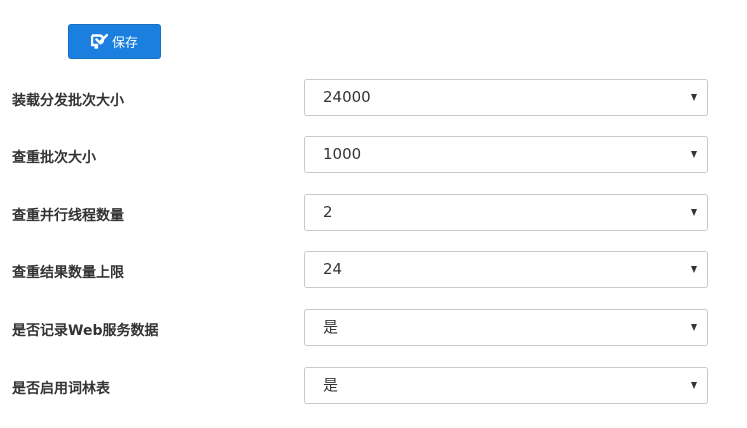 Image resolution: width=747 pixels, height=428 pixels. What do you see at coordinates (333, 269) in the screenshot?
I see `select-value: 24` at bounding box center [333, 269].